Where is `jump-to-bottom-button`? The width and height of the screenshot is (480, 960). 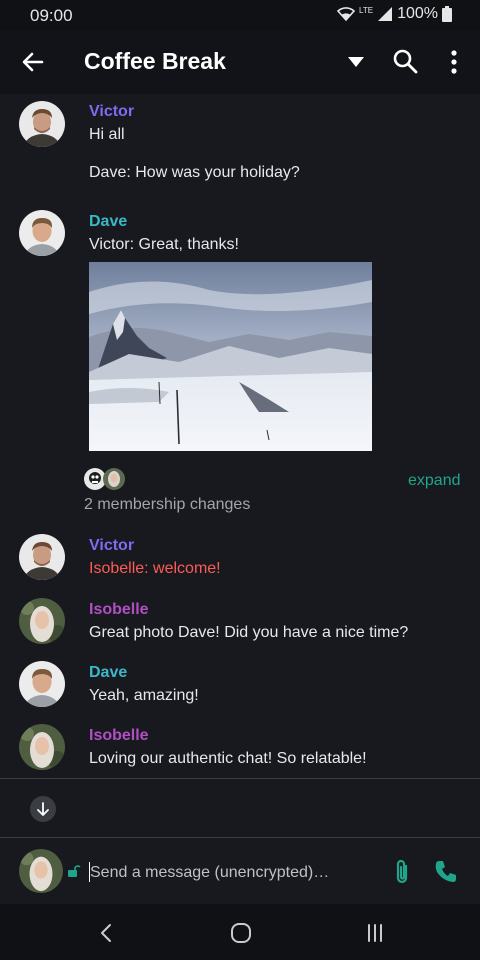
jump-to-bottom-button is located at coordinates (43, 809).